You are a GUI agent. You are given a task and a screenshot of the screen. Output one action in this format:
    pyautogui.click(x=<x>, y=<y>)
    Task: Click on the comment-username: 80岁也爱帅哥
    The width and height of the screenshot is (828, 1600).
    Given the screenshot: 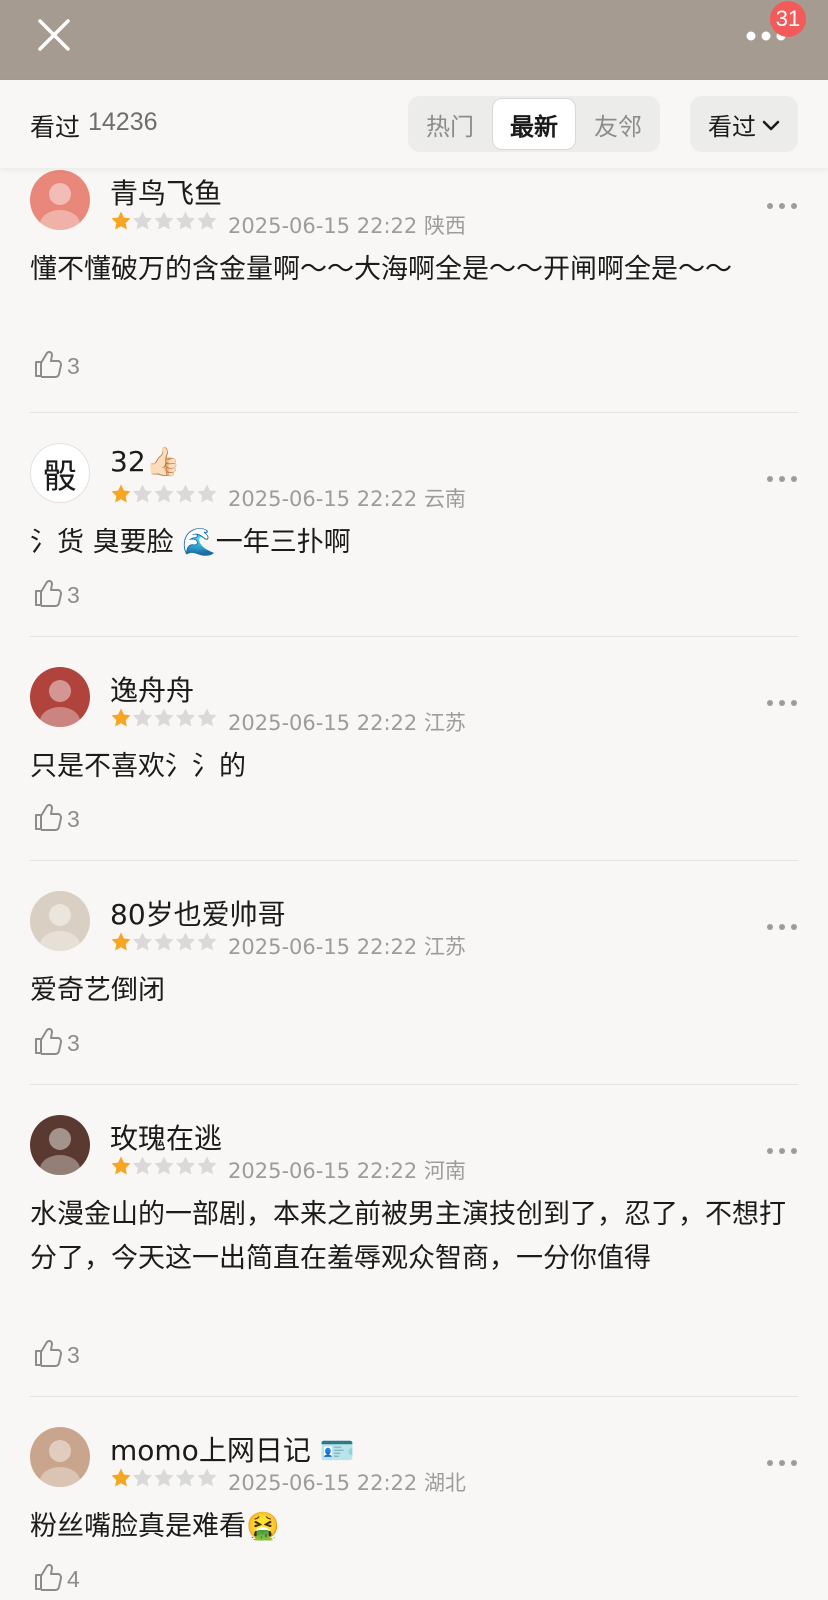 What is the action you would take?
    pyautogui.click(x=198, y=913)
    